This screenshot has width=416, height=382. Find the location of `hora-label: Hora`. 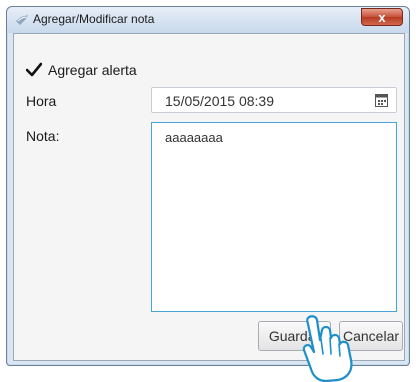

hora-label: Hora is located at coordinates (41, 101).